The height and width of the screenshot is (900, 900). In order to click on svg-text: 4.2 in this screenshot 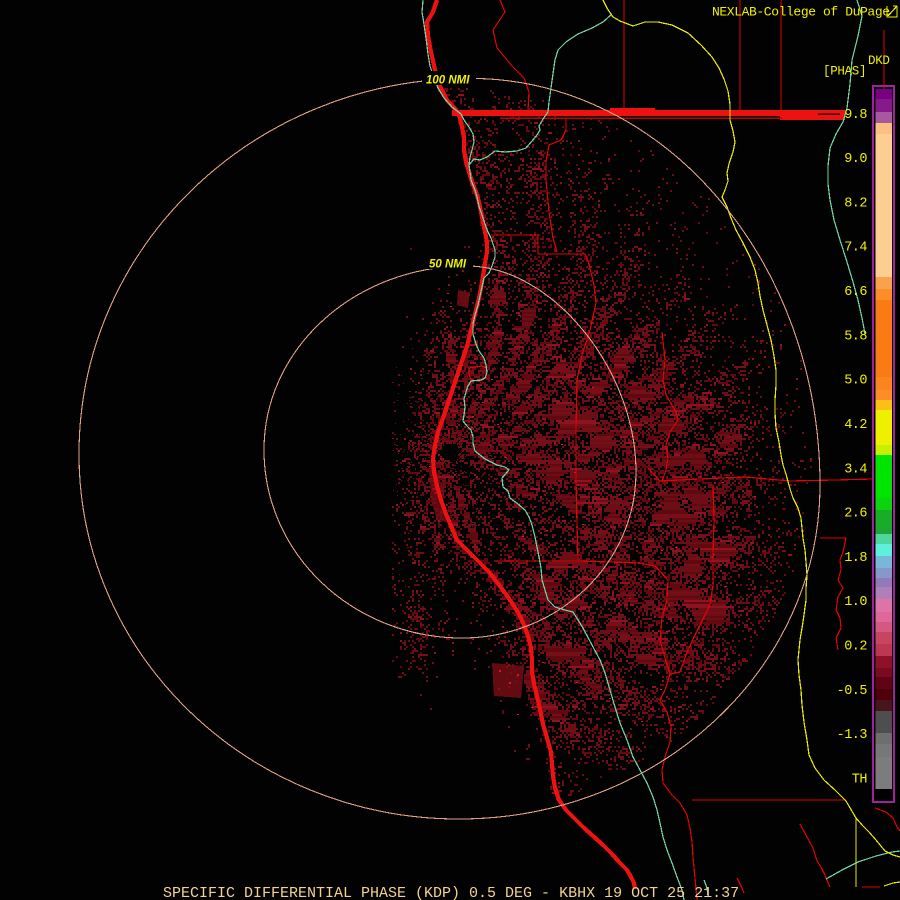, I will do `click(855, 425)`.